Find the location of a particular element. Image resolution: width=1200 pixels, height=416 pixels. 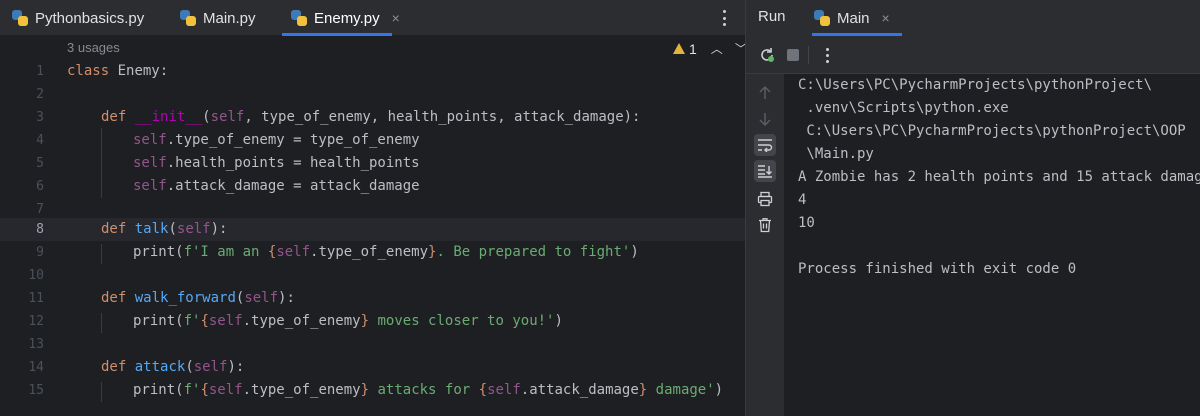

line-number: 6 is located at coordinates (22, 186).